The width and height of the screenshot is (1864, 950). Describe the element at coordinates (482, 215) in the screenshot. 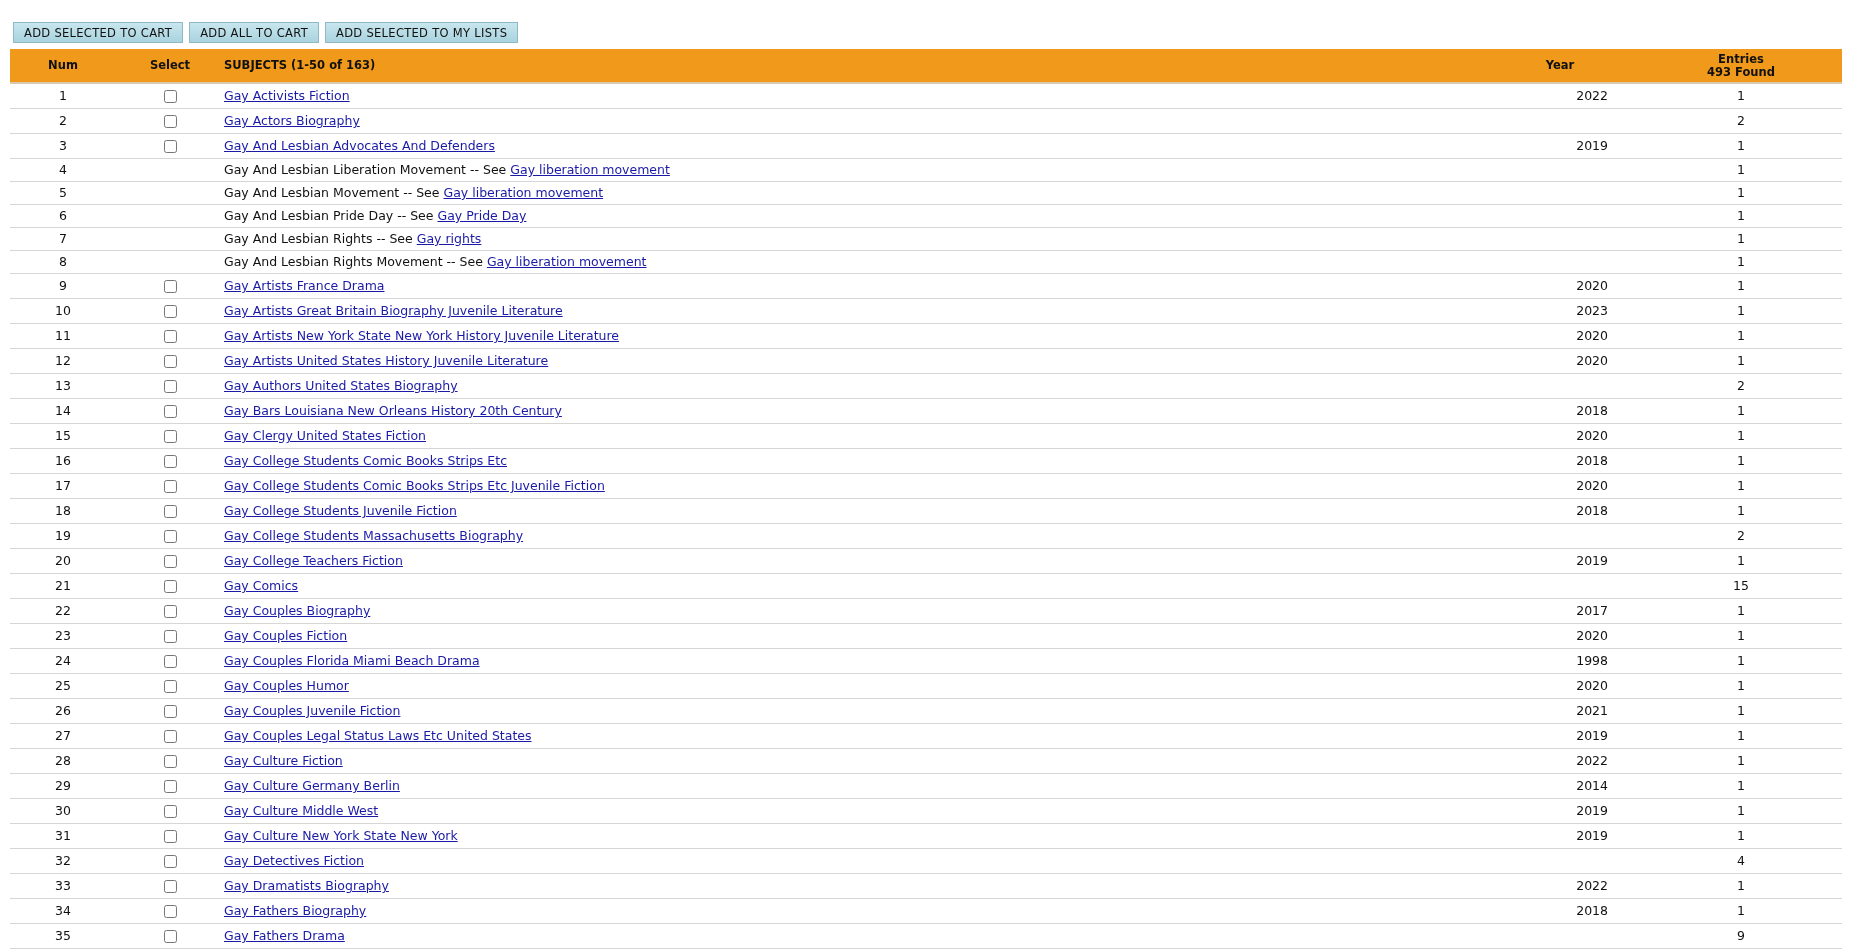

I see `subject-link: Gay Pride Day` at that location.